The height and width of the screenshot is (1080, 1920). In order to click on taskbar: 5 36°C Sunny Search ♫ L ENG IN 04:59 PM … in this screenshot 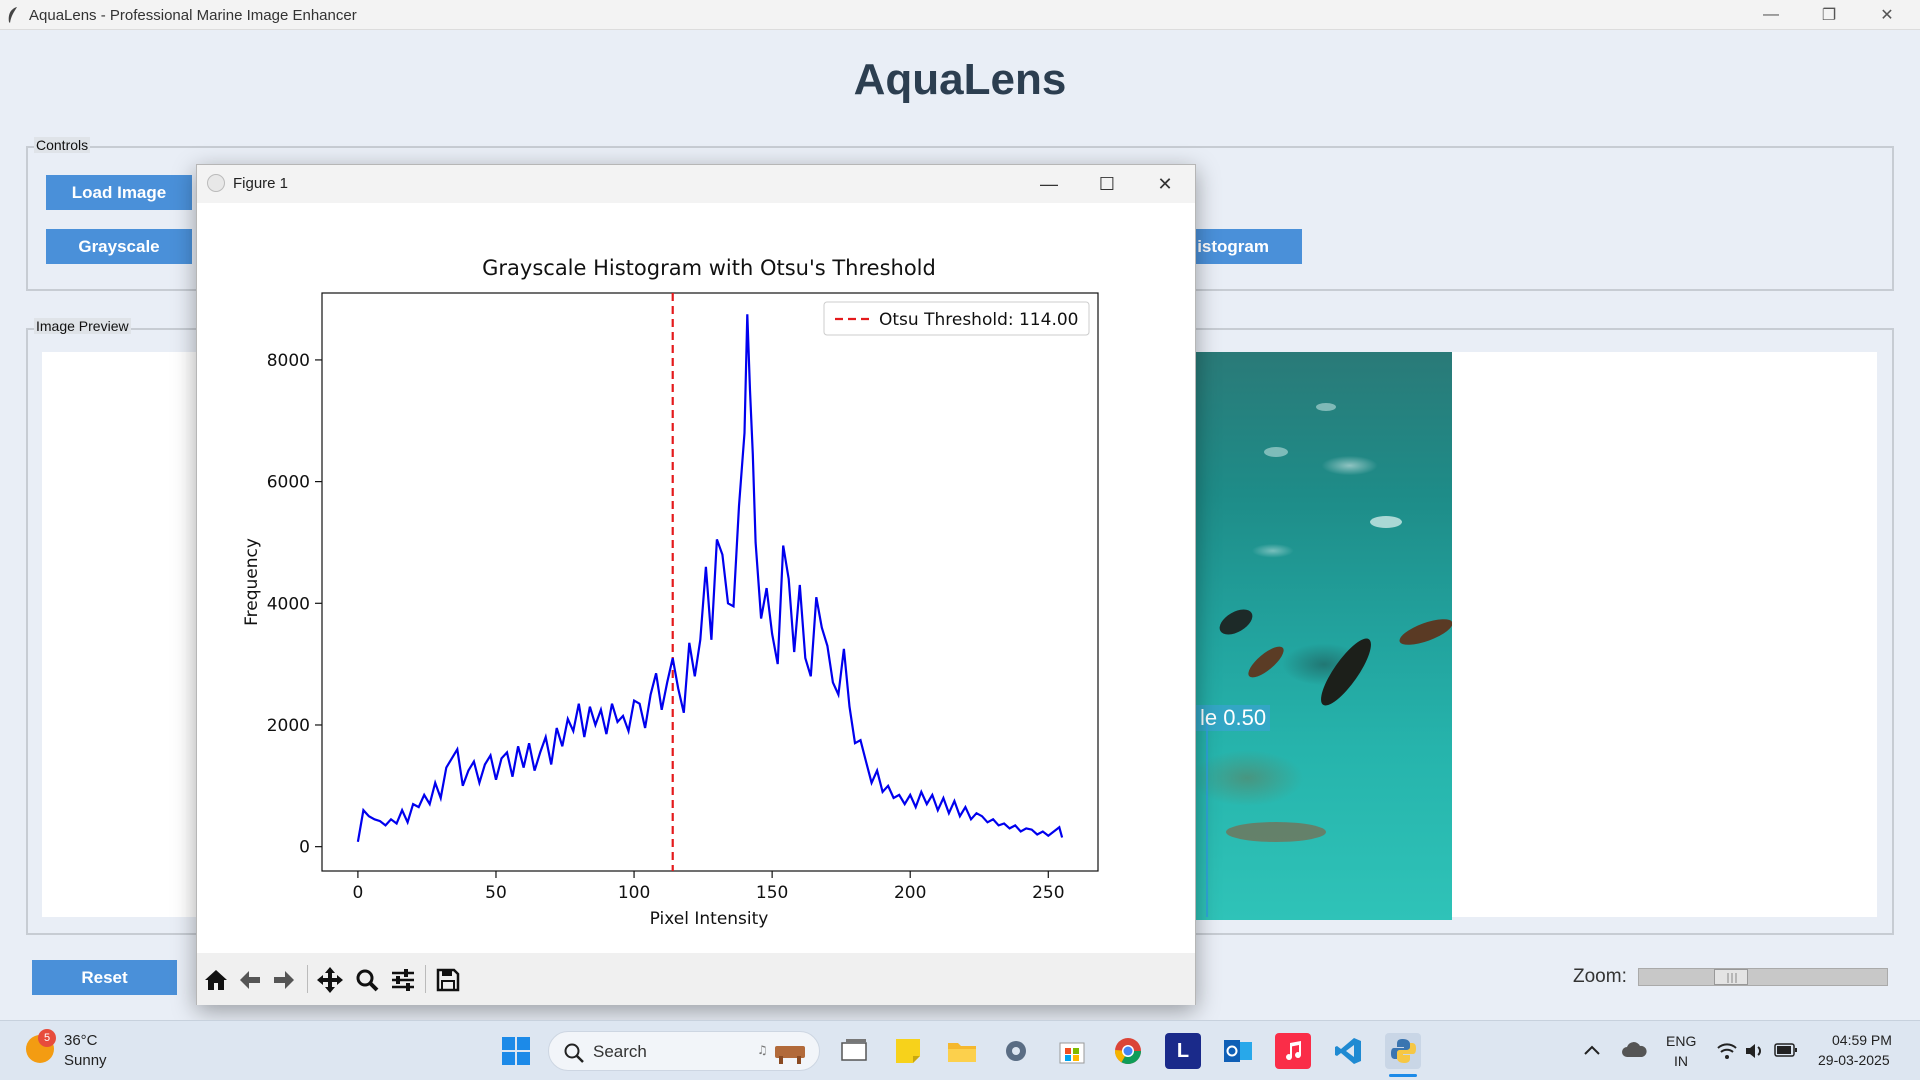, I will do `click(960, 1050)`.